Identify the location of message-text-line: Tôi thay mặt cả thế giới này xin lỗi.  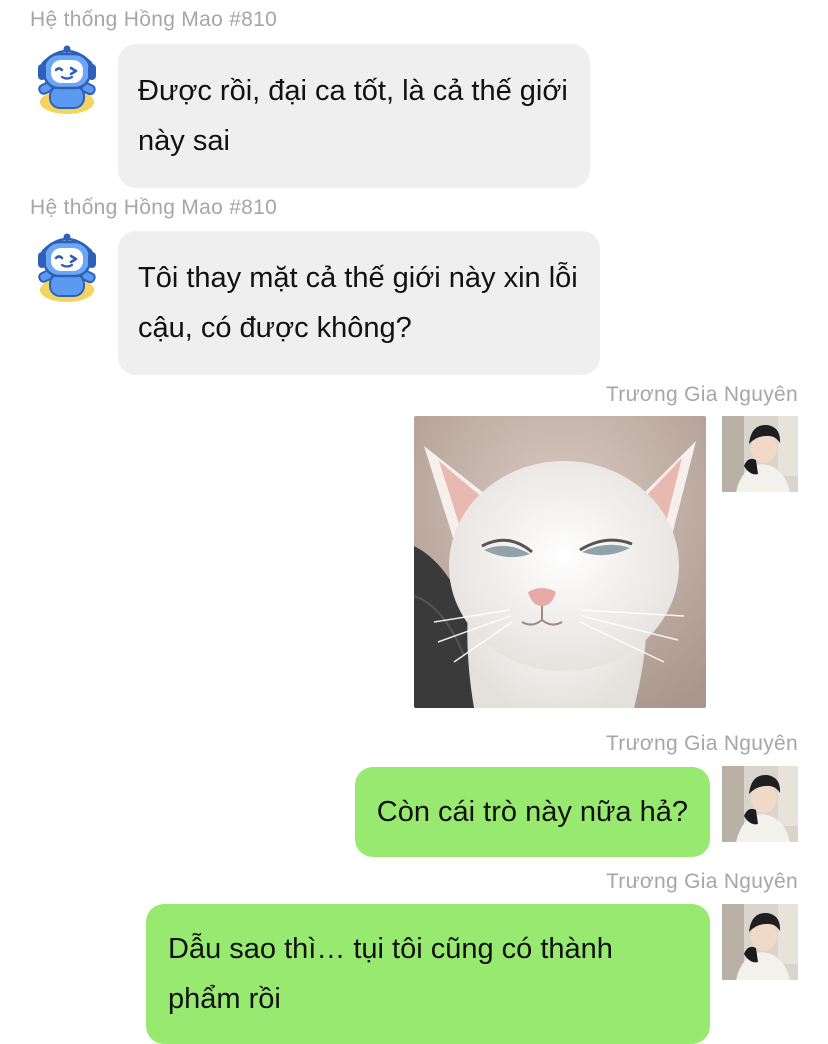
(358, 278).